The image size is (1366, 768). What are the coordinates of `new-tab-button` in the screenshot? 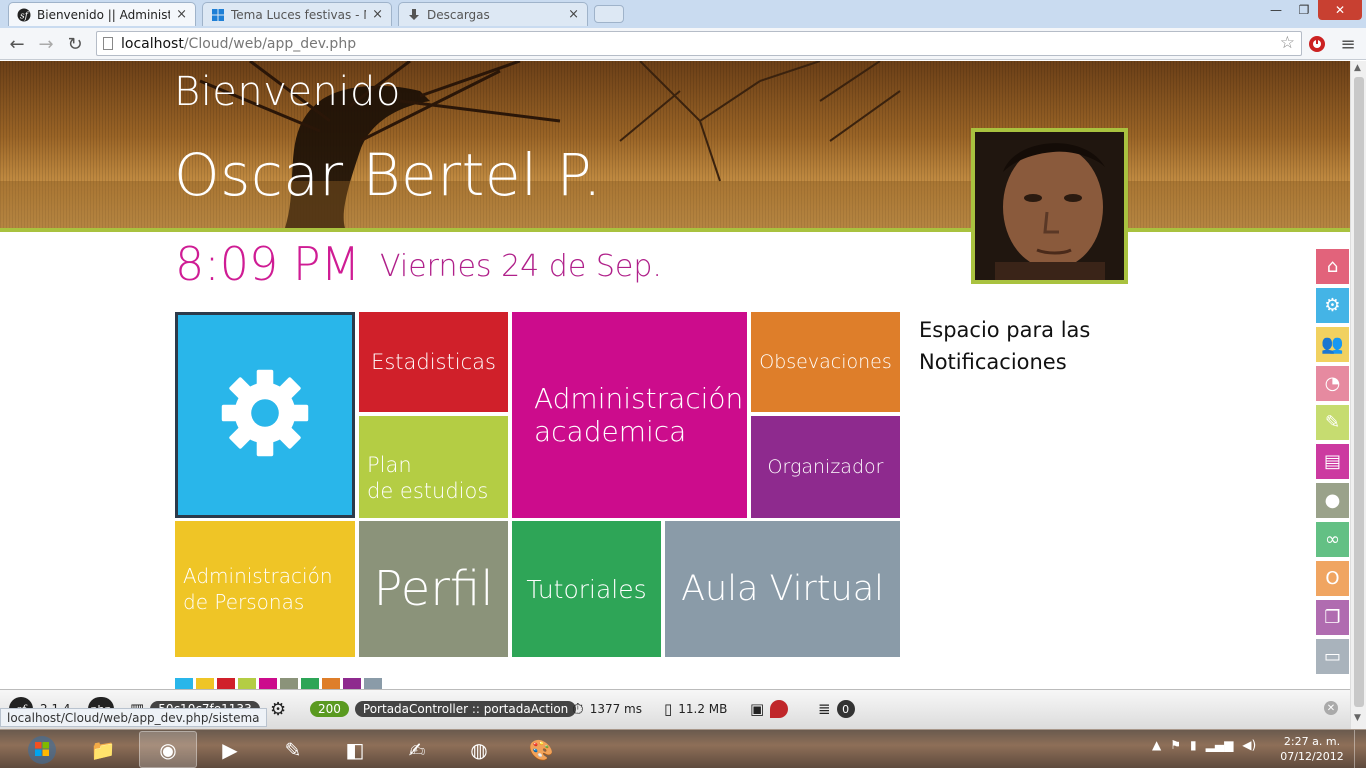 It's located at (609, 14).